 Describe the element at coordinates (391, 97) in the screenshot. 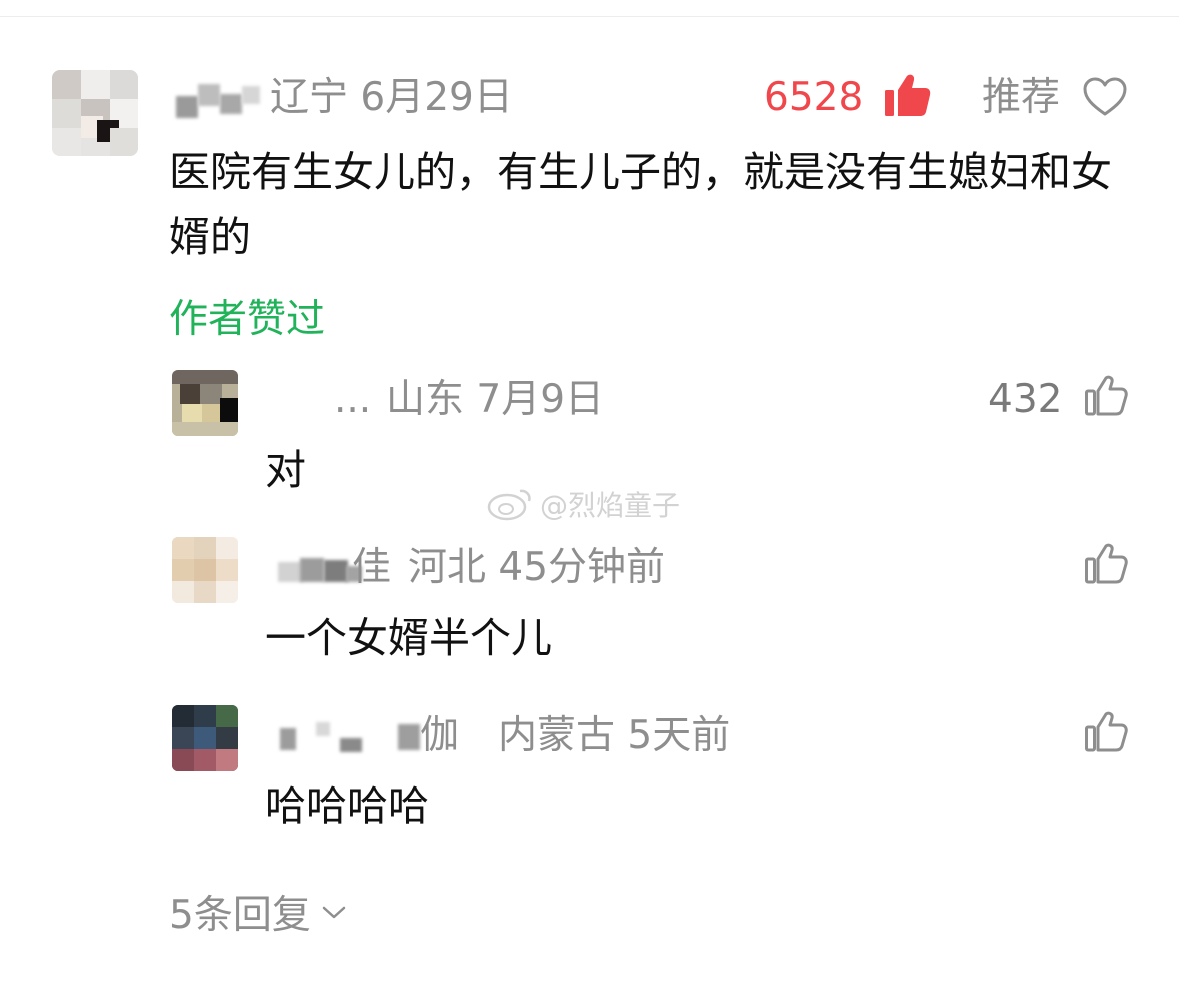

I see `comment-location-date: 辽宁 6月29日` at that location.